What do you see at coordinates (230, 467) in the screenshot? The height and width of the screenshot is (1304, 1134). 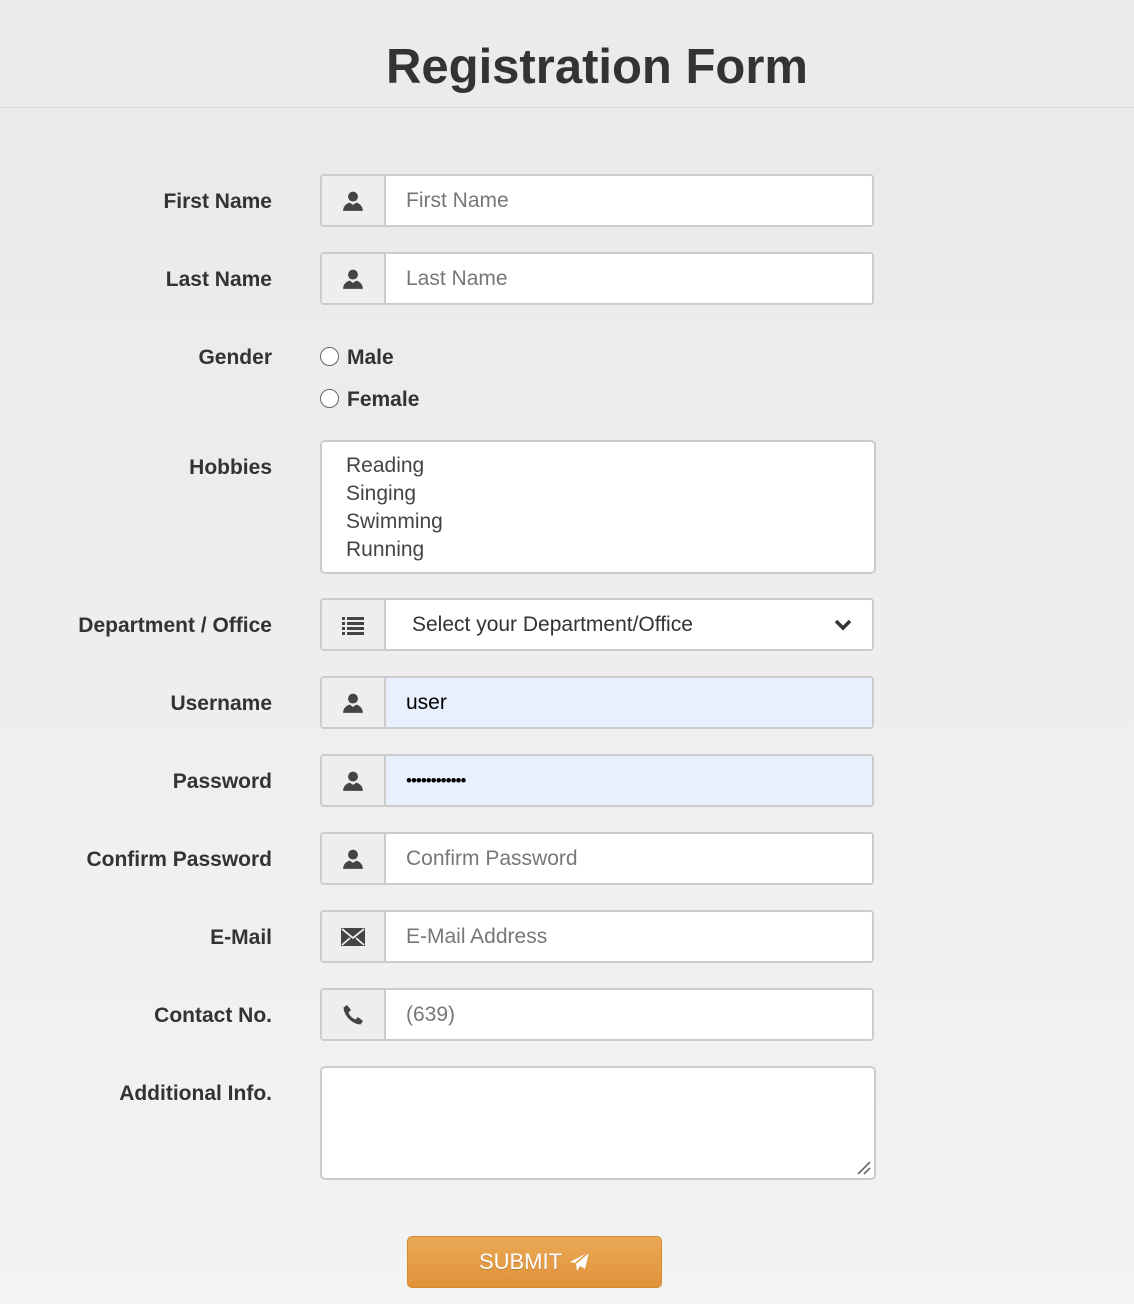 I see `hobbies-label: Hobbies` at bounding box center [230, 467].